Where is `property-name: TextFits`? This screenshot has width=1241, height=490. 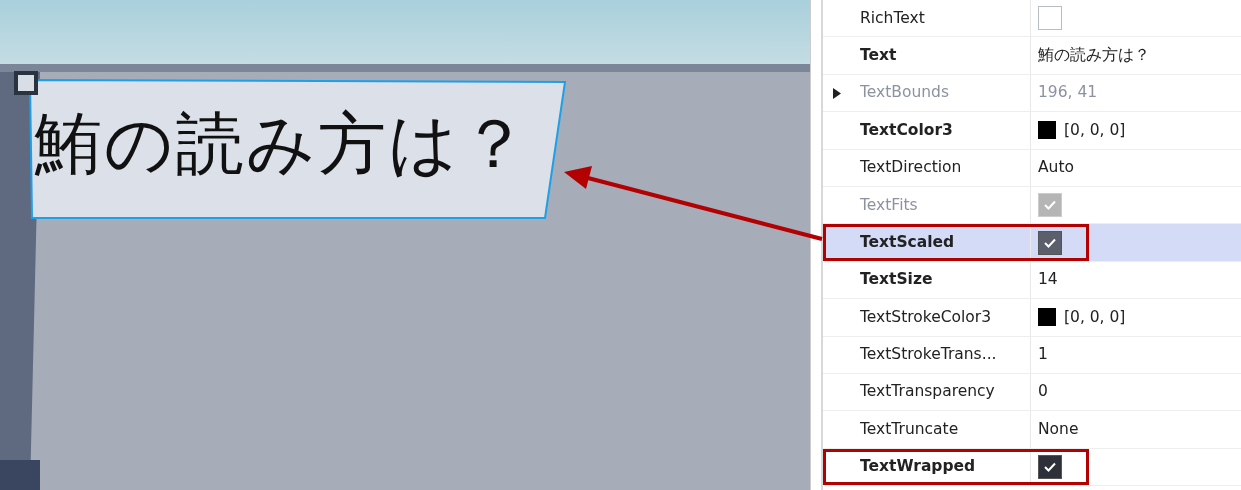 property-name: TextFits is located at coordinates (889, 205).